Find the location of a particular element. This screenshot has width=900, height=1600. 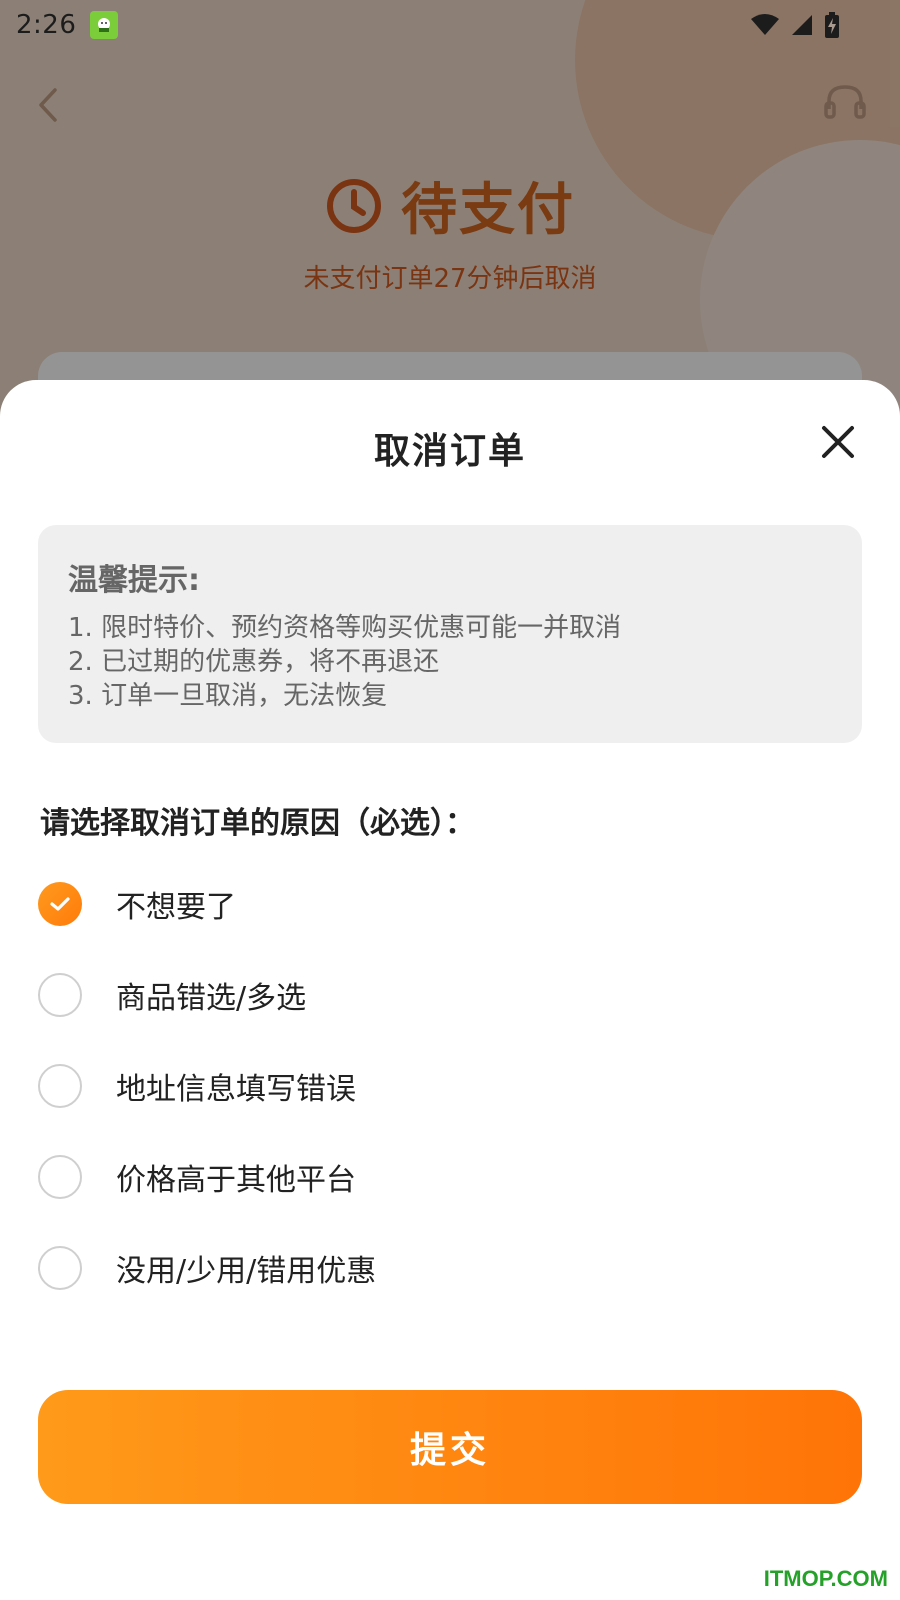

submit-button: 提交 is located at coordinates (450, 1447).